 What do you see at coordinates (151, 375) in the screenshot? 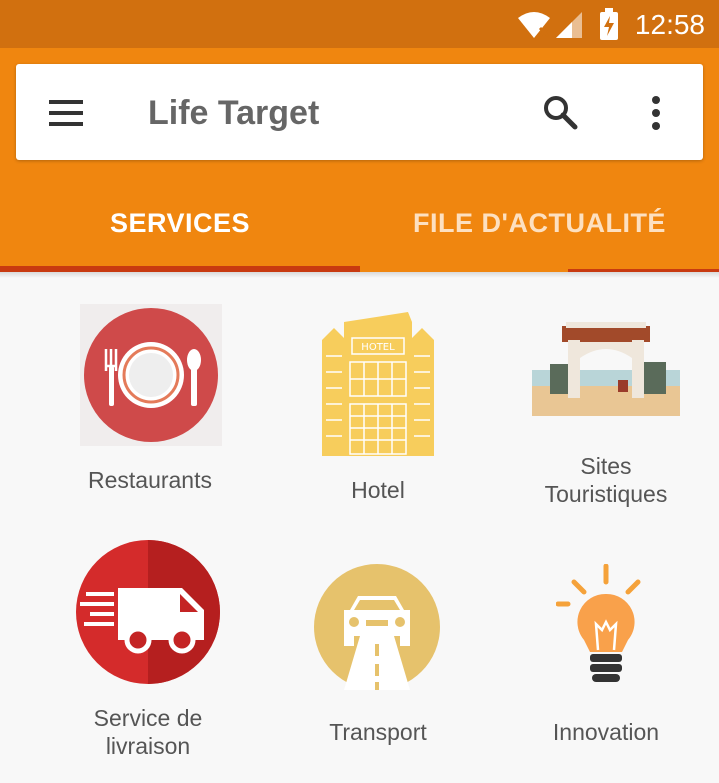
I see `restaurant-icon` at bounding box center [151, 375].